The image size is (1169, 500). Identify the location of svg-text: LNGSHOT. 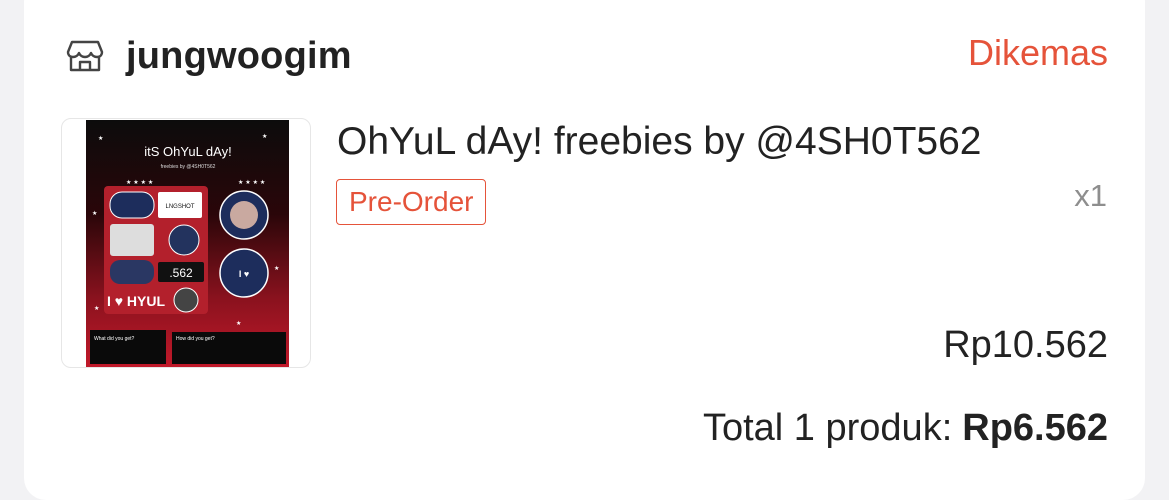
(179, 207).